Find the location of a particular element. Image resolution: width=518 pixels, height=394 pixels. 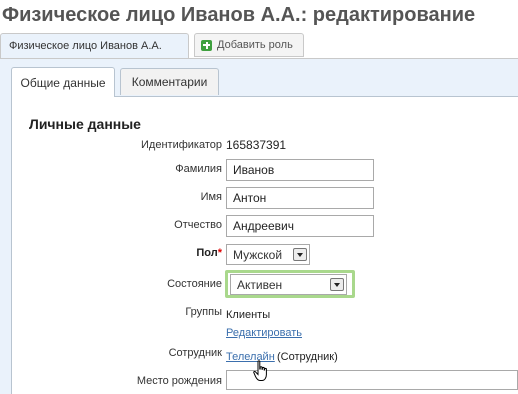

tab-person-label: Физическое лицо Иванов А.А. is located at coordinates (85, 46).